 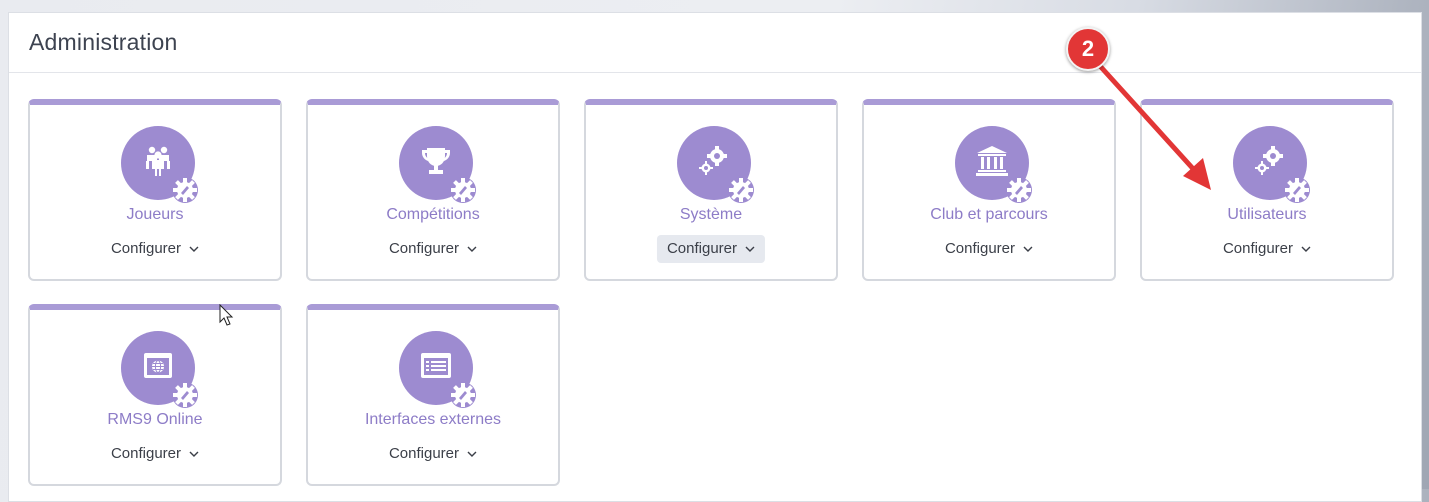 I want to click on card-club-et-parcours: Club et parcours Configurer, so click(x=989, y=190).